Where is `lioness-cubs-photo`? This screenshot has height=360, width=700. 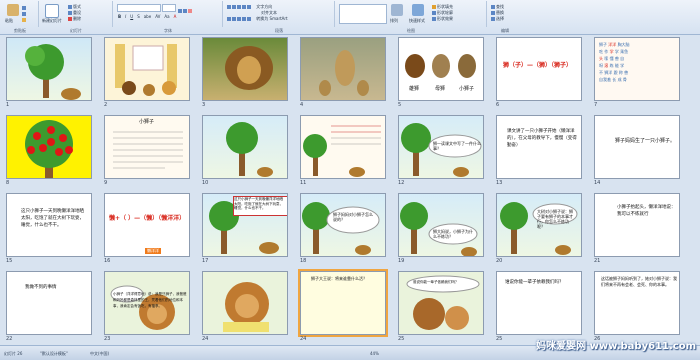 lioness-cubs-photo is located at coordinates (344, 73).